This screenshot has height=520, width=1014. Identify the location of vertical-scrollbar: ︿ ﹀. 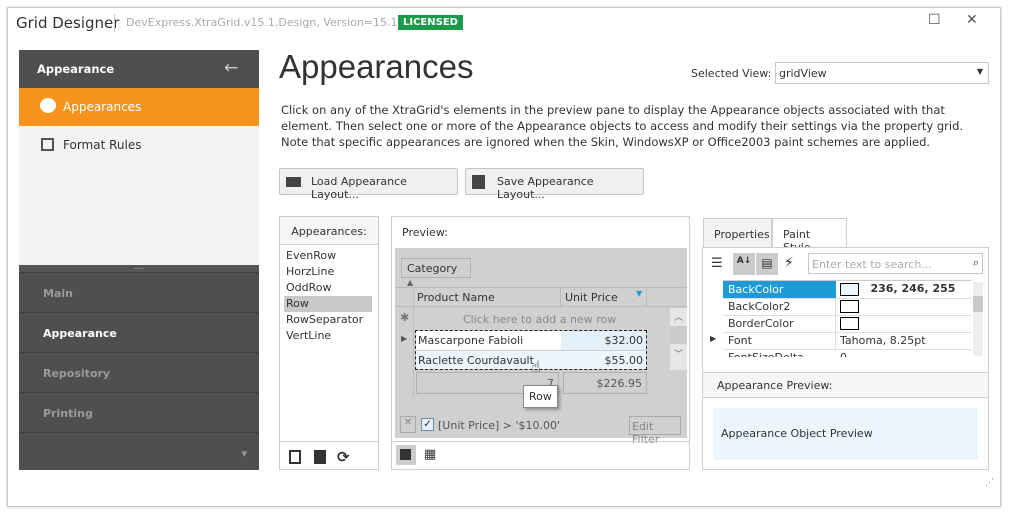
(678, 339).